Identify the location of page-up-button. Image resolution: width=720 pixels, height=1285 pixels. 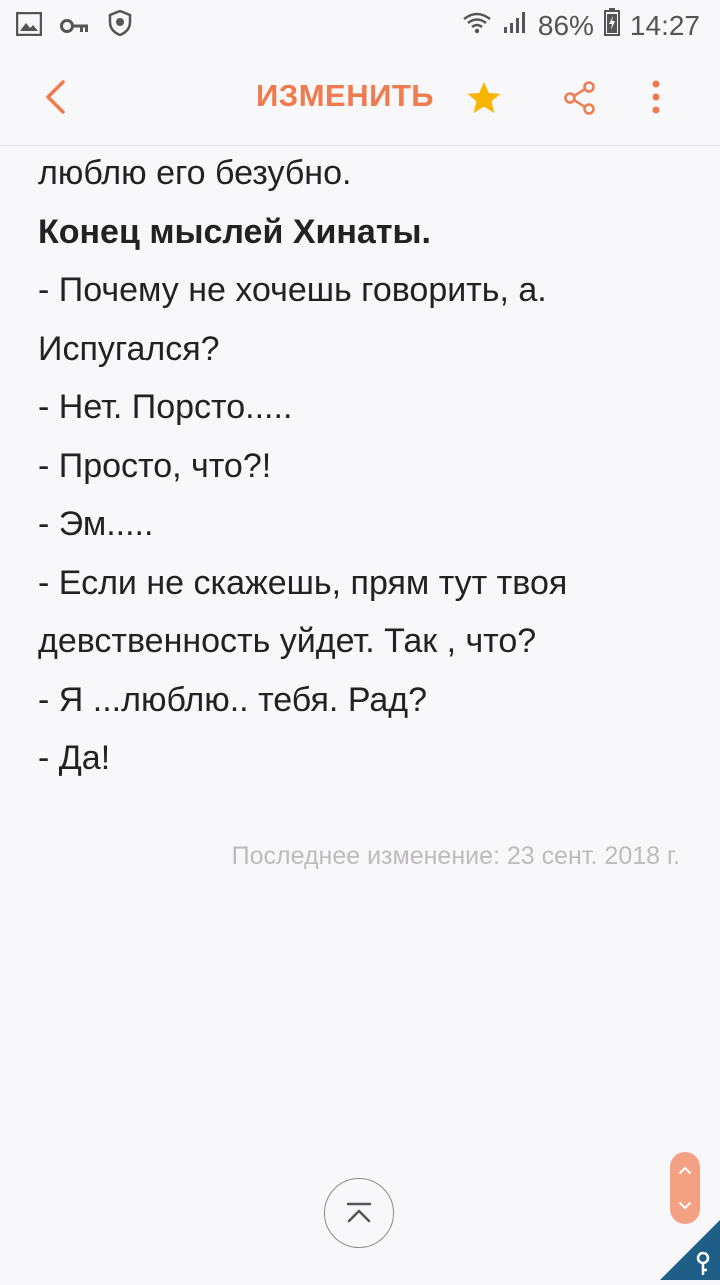
(685, 1170).